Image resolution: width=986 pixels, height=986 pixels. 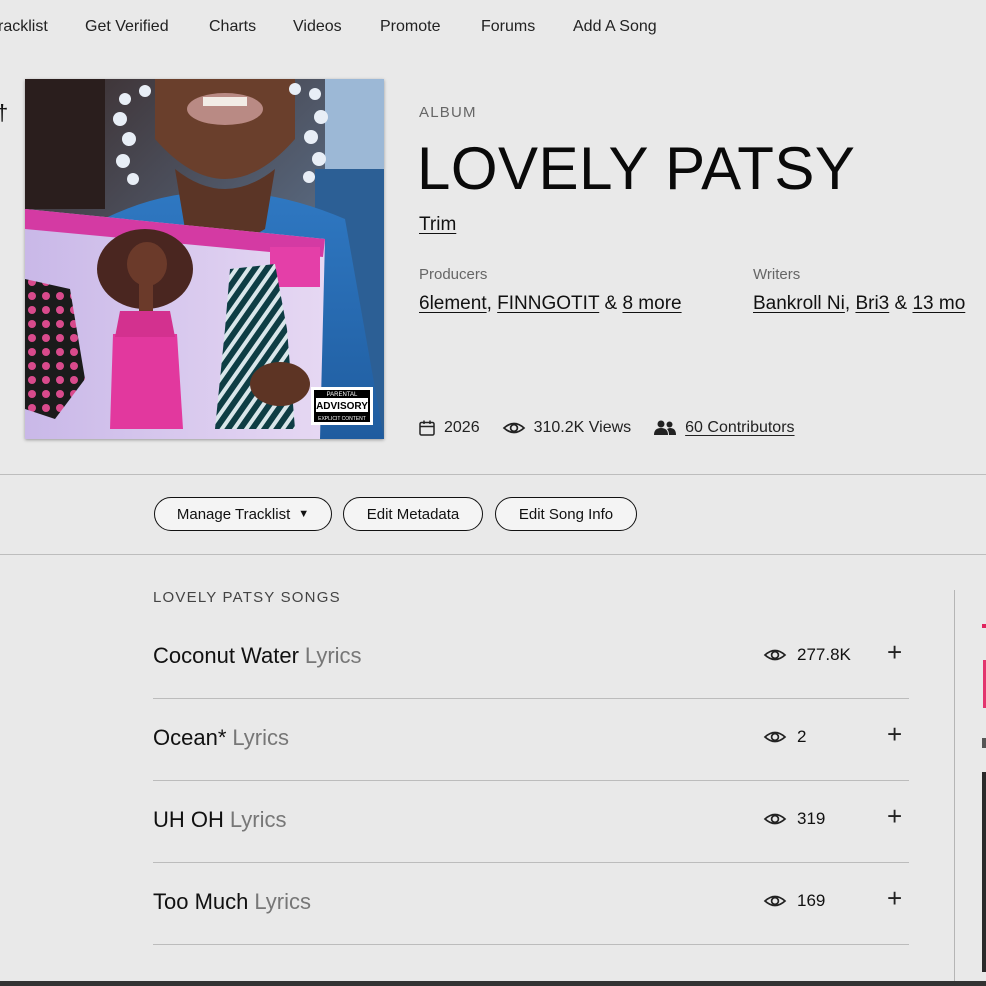 I want to click on producers-list: 6lement, FINNGOTIT & 8 more, so click(x=550, y=303).